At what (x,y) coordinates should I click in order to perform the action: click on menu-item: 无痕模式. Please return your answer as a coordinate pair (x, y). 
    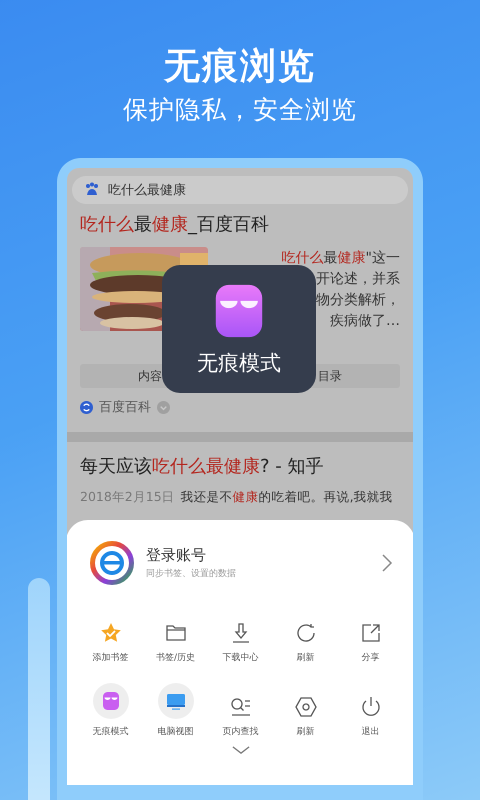
    Looking at the image, I should click on (110, 706).